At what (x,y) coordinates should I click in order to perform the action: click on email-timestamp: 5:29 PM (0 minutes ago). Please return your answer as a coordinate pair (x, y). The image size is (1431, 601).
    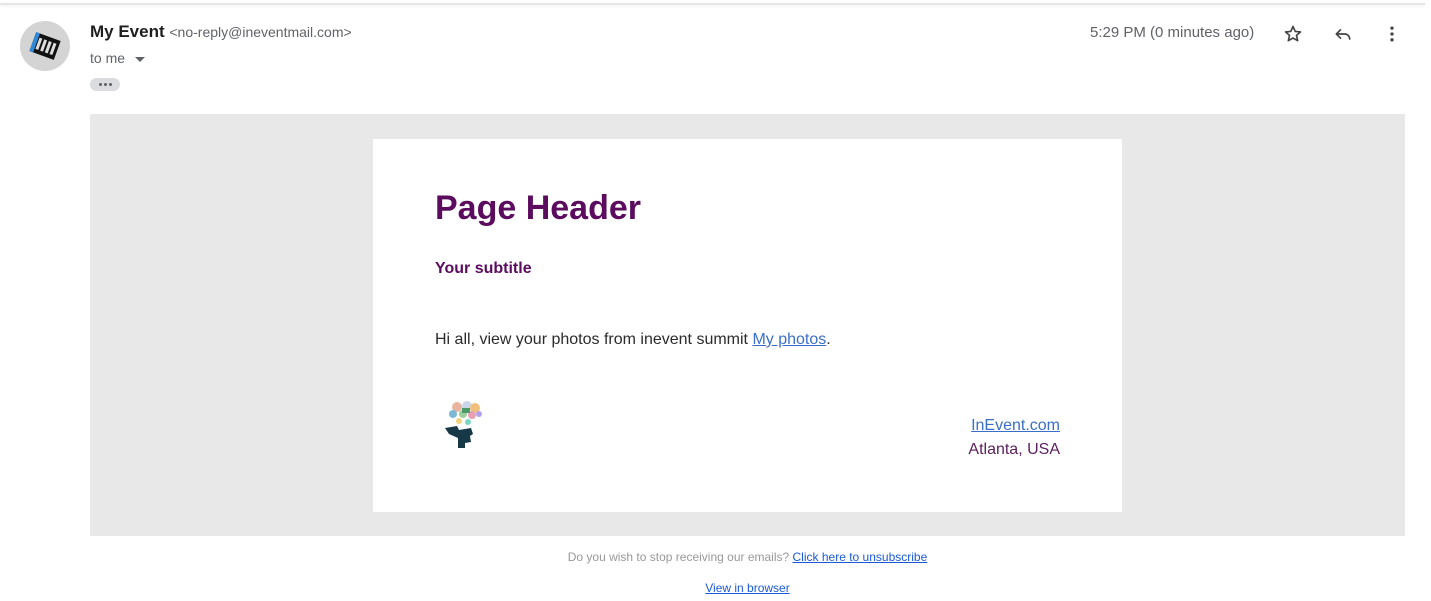
    Looking at the image, I should click on (1172, 32).